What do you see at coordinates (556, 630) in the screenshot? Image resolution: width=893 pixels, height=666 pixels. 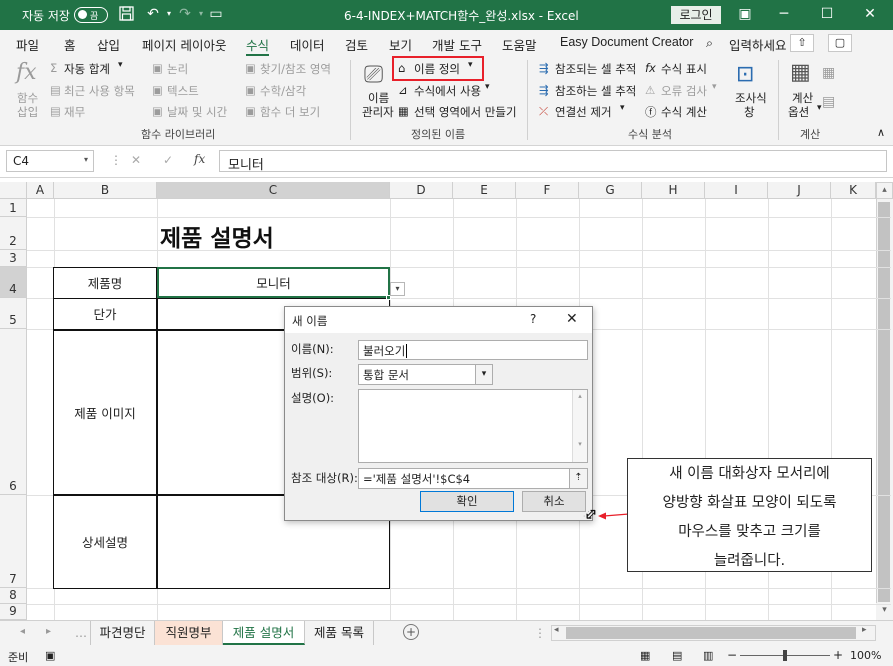 I see `scroll-left-icon: ◂` at bounding box center [556, 630].